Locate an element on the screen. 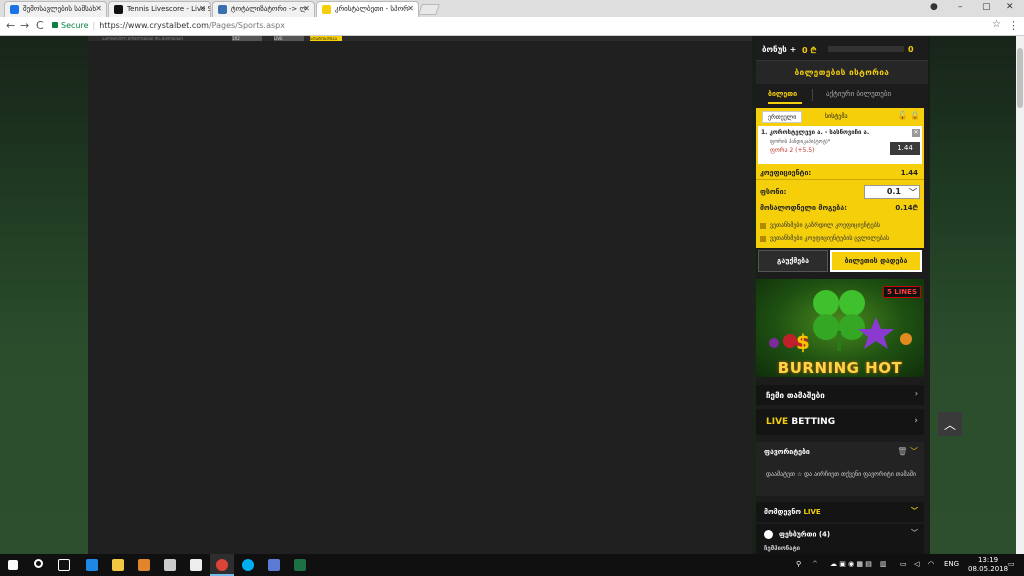  url-host: https://www.crystalbet.com is located at coordinates (154, 25).